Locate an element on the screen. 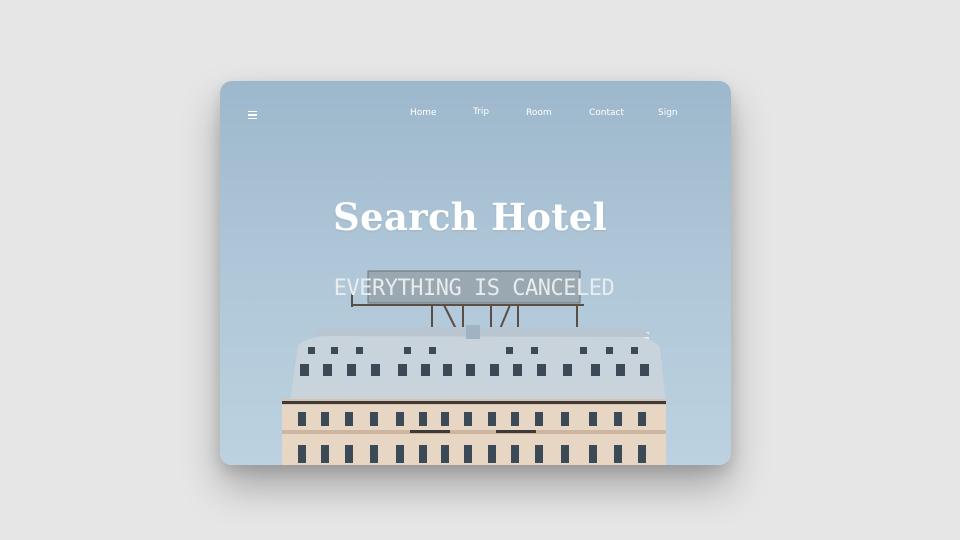 The image size is (960, 540). top-navigation: Home Trip Room Contact Sign is located at coordinates (475, 111).